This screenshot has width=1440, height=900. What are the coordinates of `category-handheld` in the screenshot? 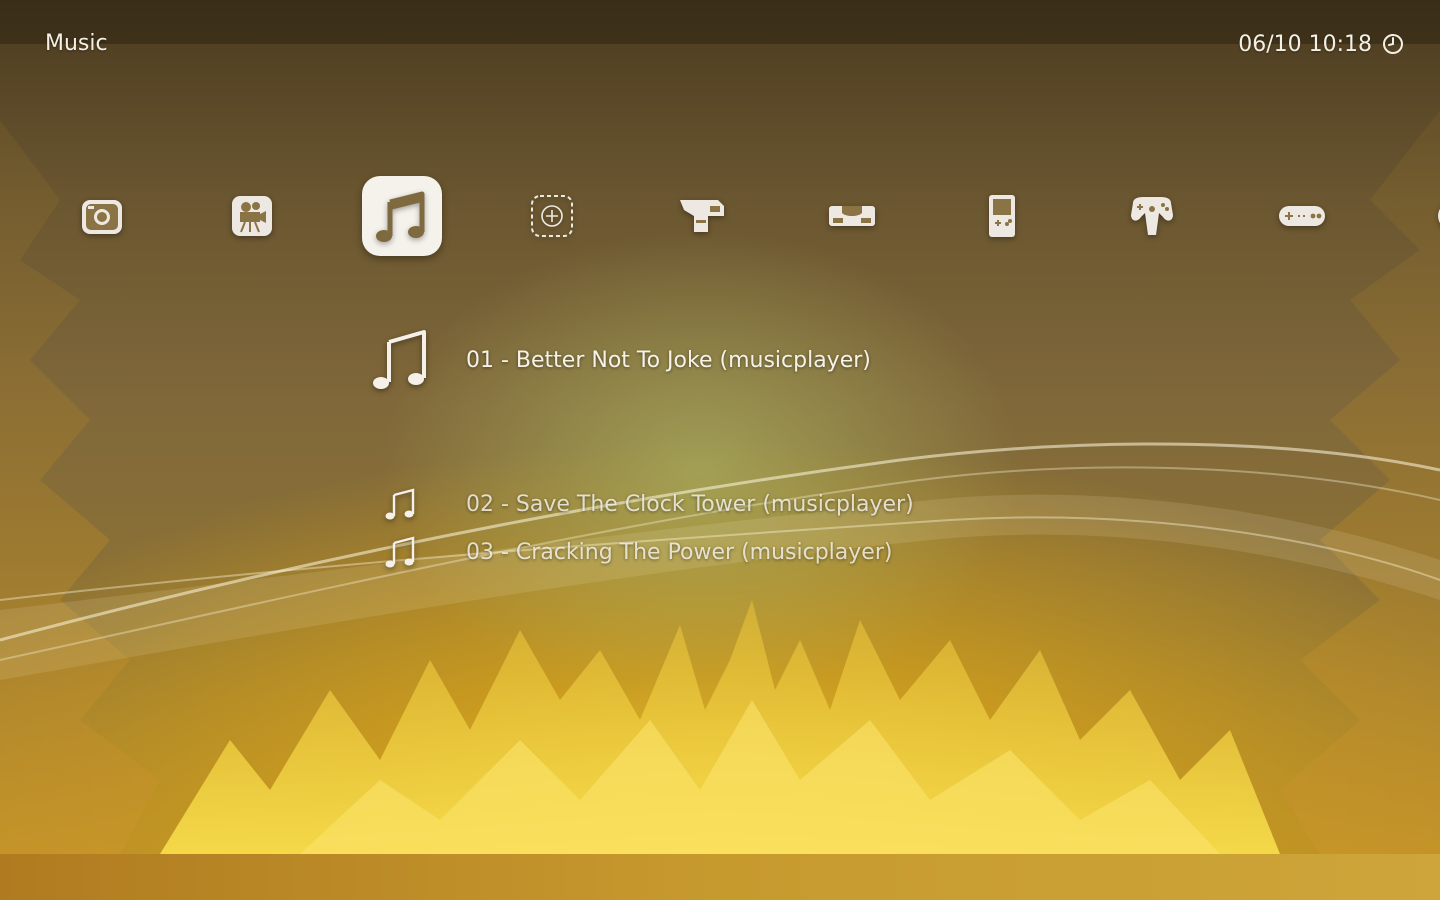 It's located at (1002, 216).